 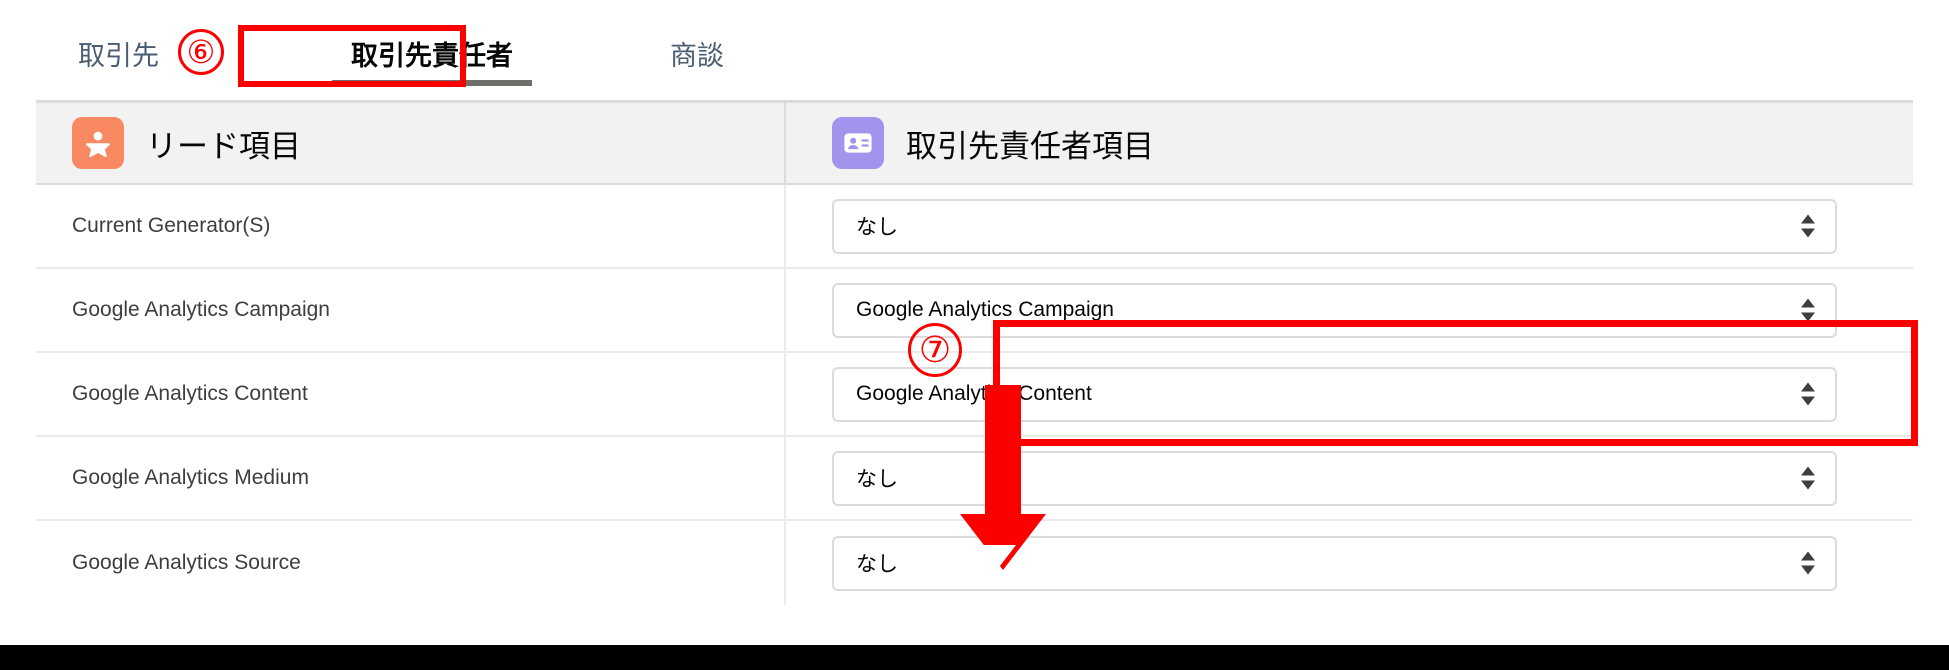 I want to click on annotation-step-7: ⑦, so click(x=935, y=350).